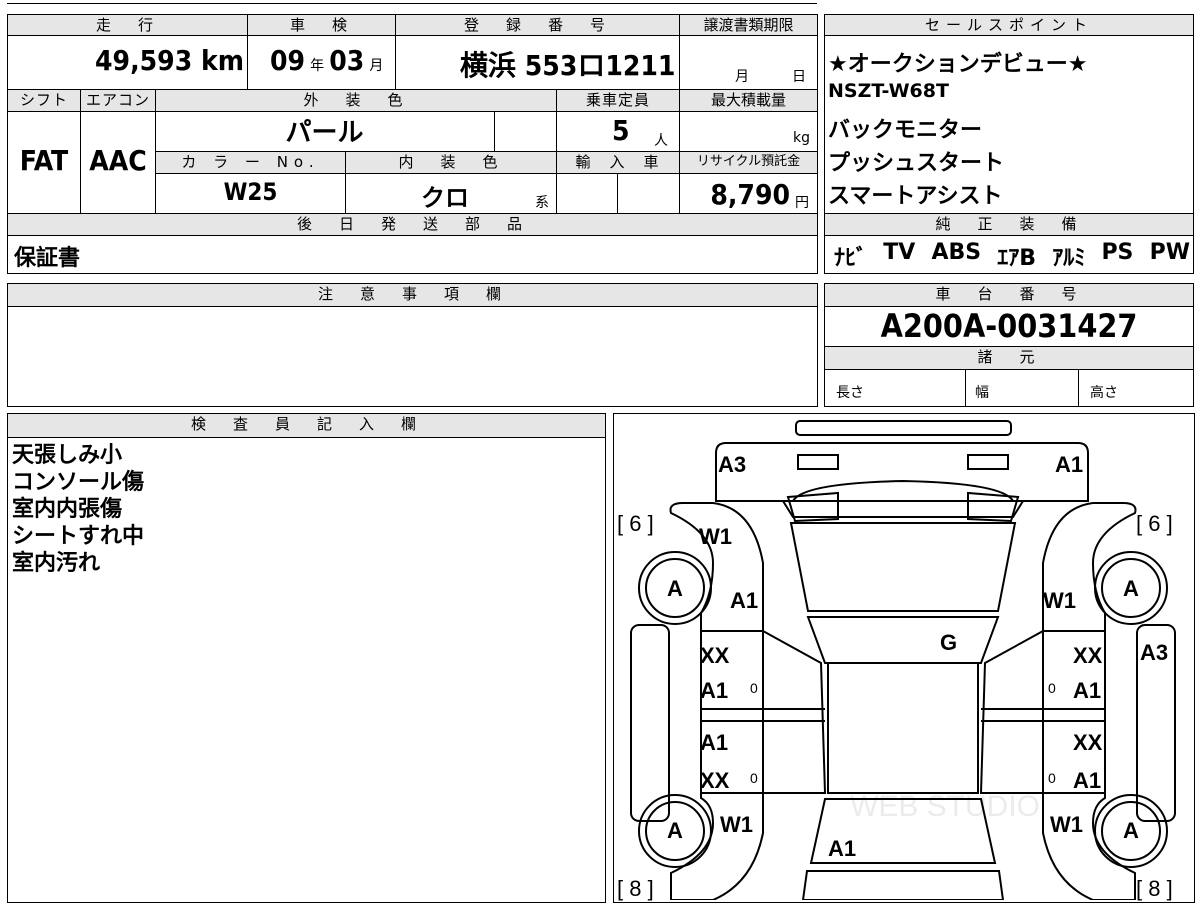  I want to click on specs-label: 諸 元, so click(1009, 358).